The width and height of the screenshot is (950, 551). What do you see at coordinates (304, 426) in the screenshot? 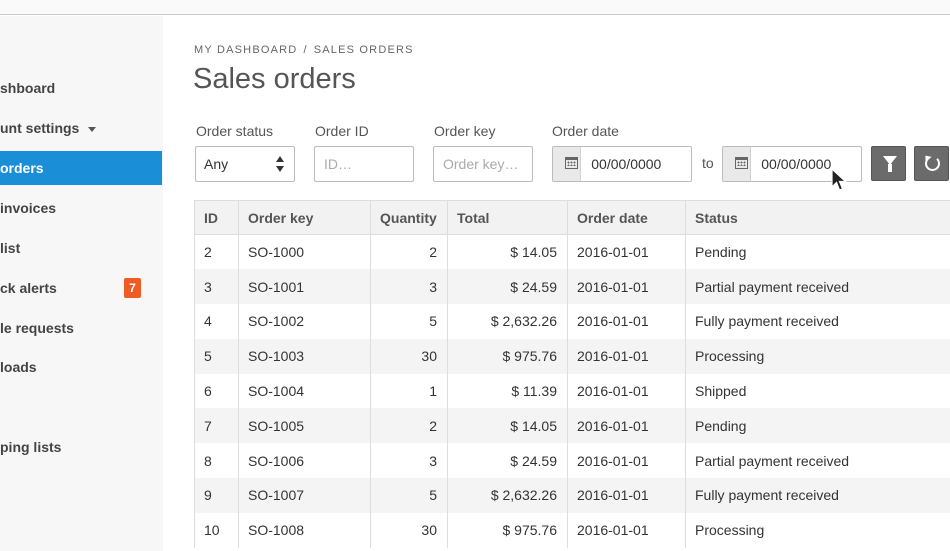
I see `cell-order-key: SO-1005` at bounding box center [304, 426].